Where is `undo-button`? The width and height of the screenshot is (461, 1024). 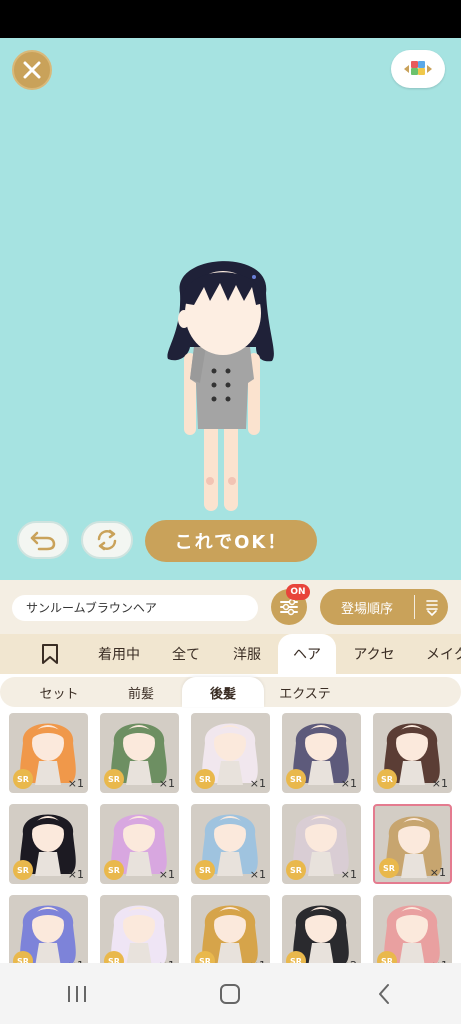 undo-button is located at coordinates (43, 540).